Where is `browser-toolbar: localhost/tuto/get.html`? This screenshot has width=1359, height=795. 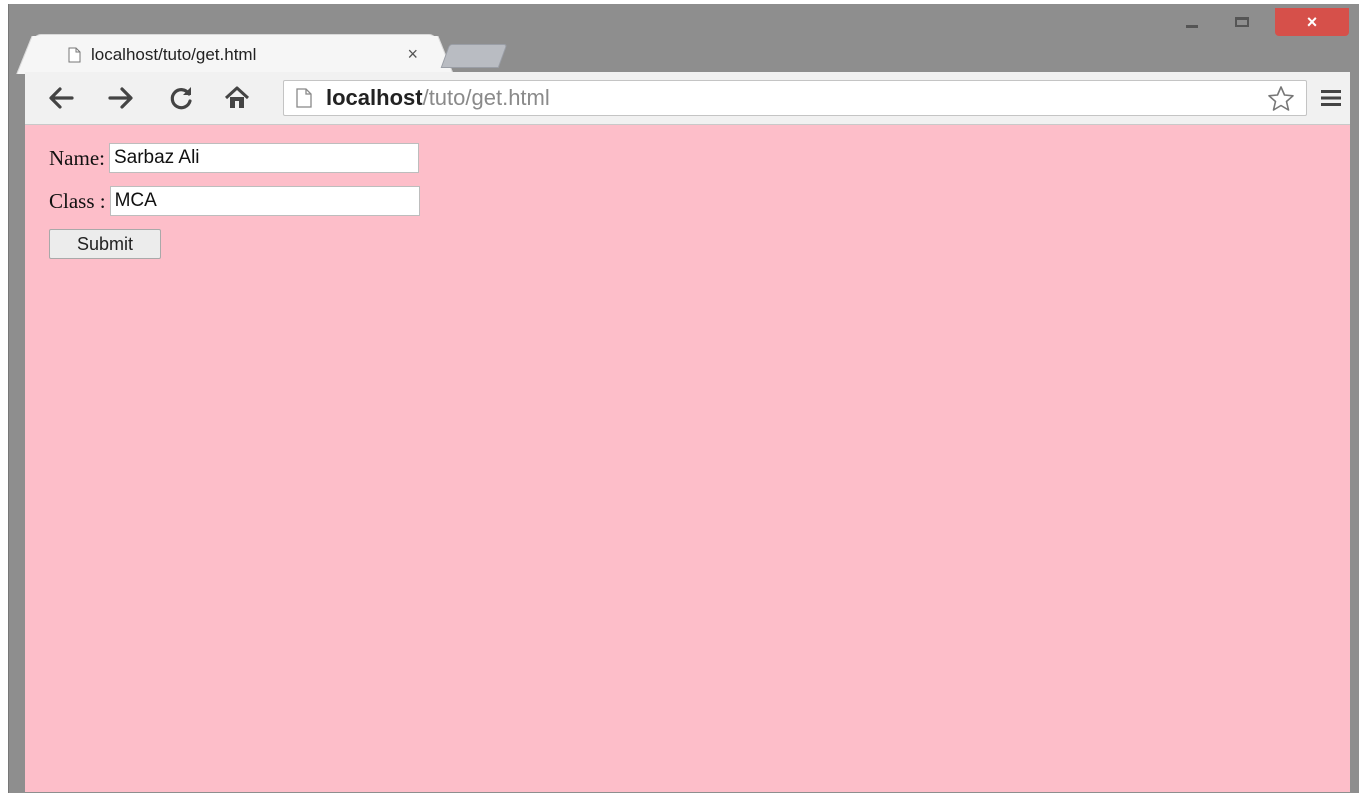 browser-toolbar: localhost/tuto/get.html is located at coordinates (687, 98).